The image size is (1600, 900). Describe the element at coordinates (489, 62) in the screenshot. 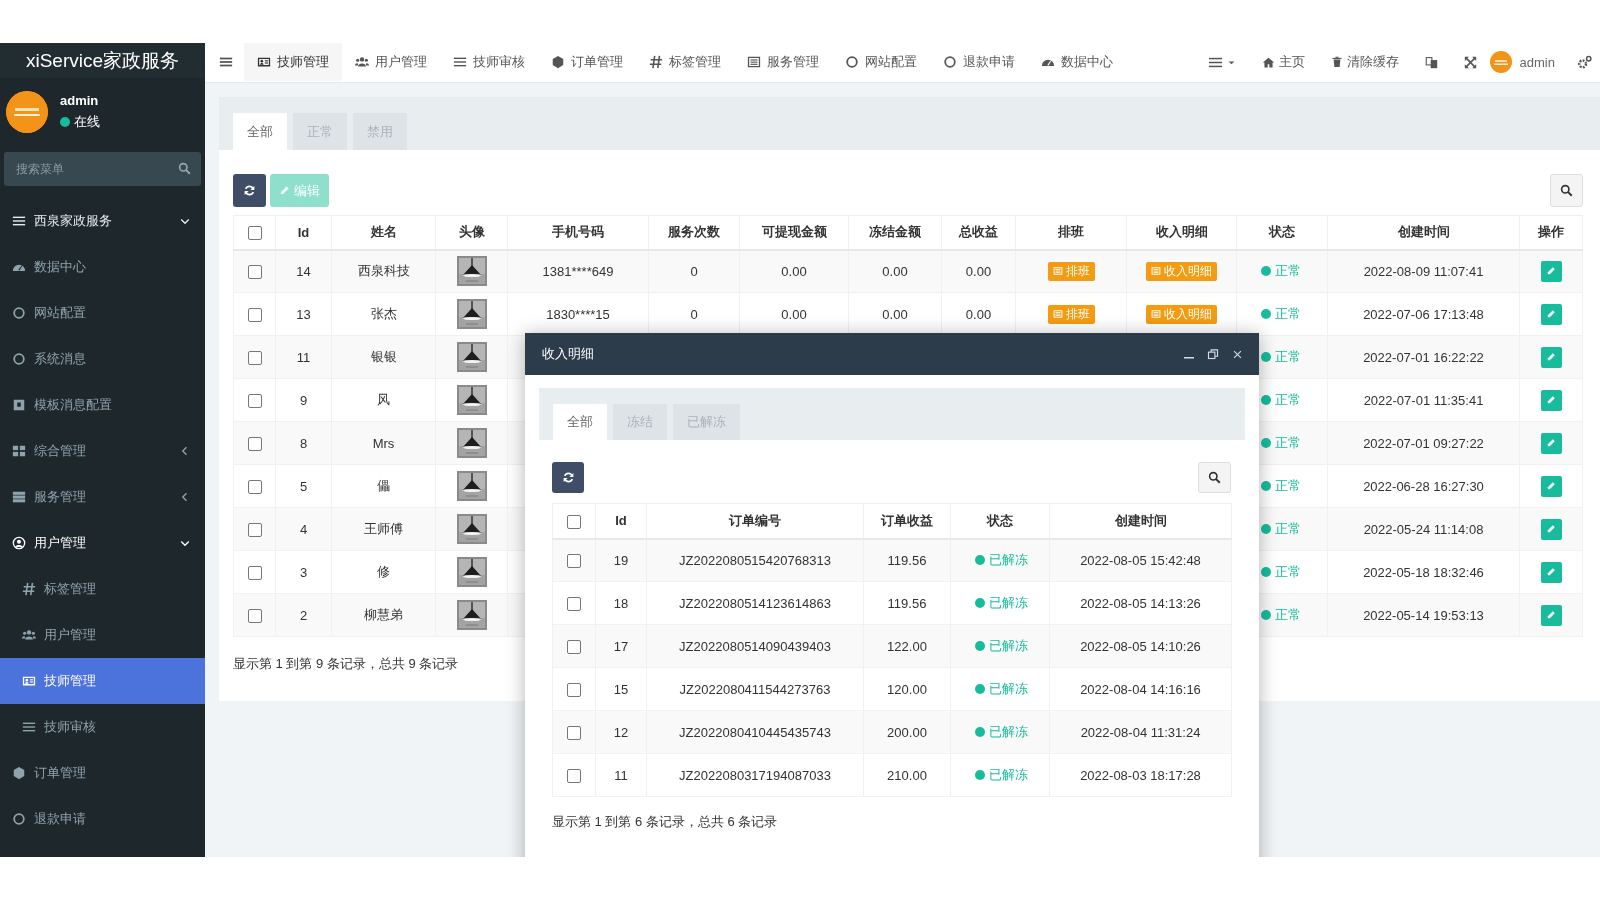

I see `nav-tab: 技师审核` at that location.